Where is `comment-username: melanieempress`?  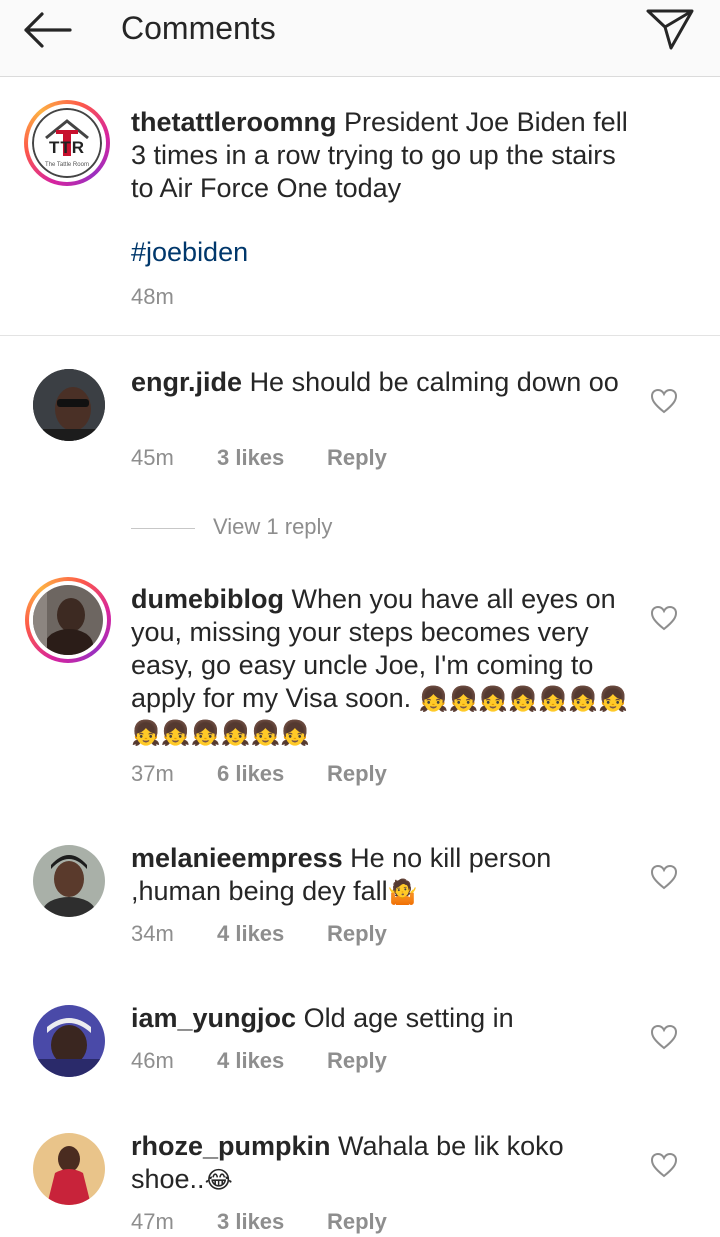 comment-username: melanieempress is located at coordinates (237, 858).